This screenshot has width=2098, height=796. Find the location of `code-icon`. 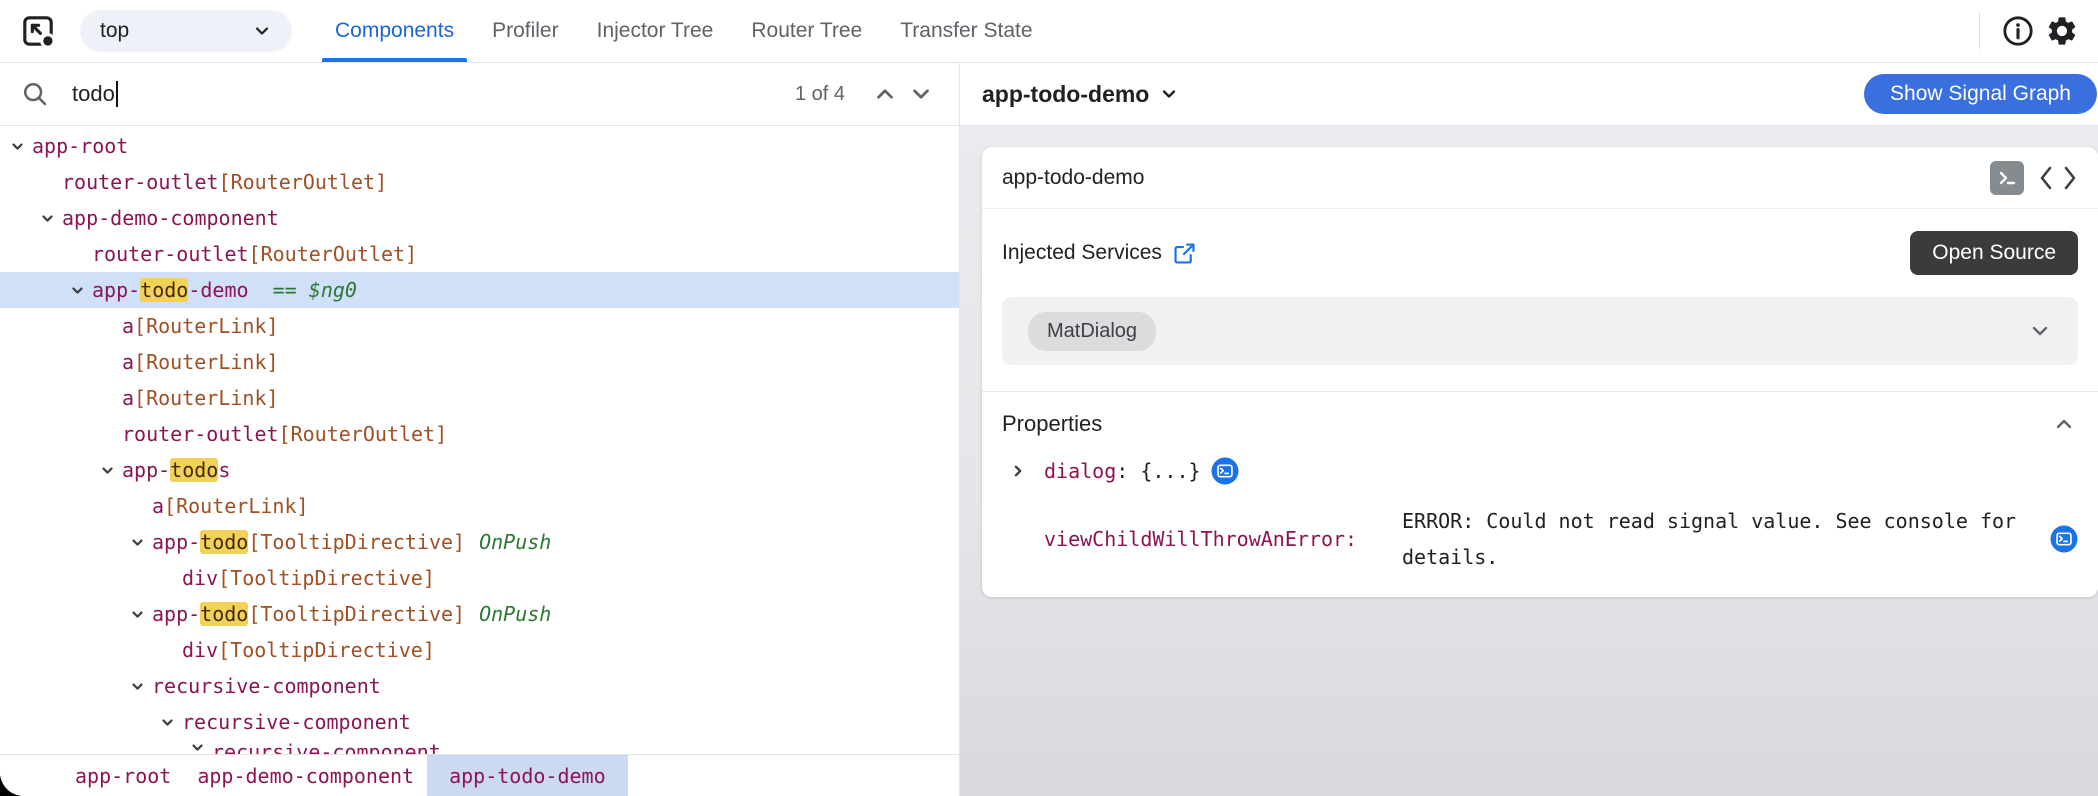

code-icon is located at coordinates (2058, 178).